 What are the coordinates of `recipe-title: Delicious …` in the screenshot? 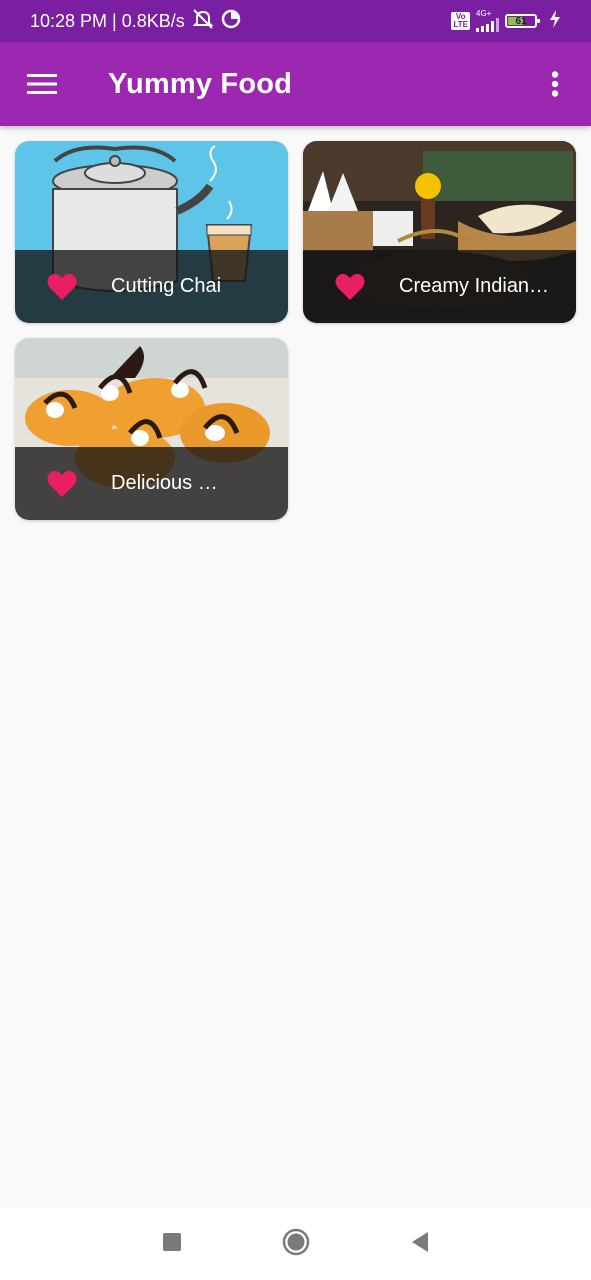 It's located at (164, 483).